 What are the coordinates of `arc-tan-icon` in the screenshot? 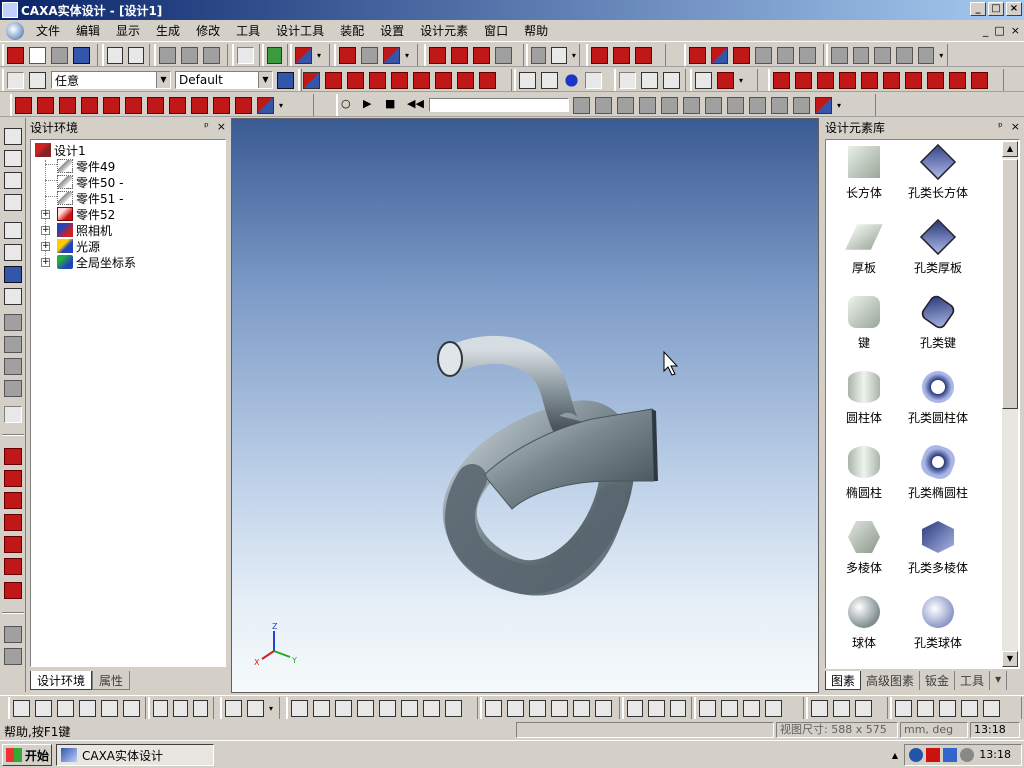 It's located at (677, 708).